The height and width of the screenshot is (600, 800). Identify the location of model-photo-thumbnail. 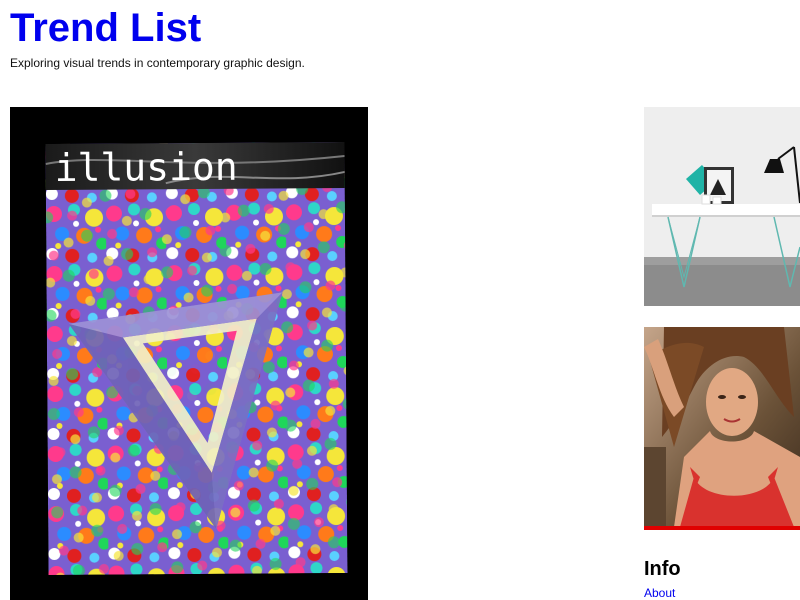
(722, 427).